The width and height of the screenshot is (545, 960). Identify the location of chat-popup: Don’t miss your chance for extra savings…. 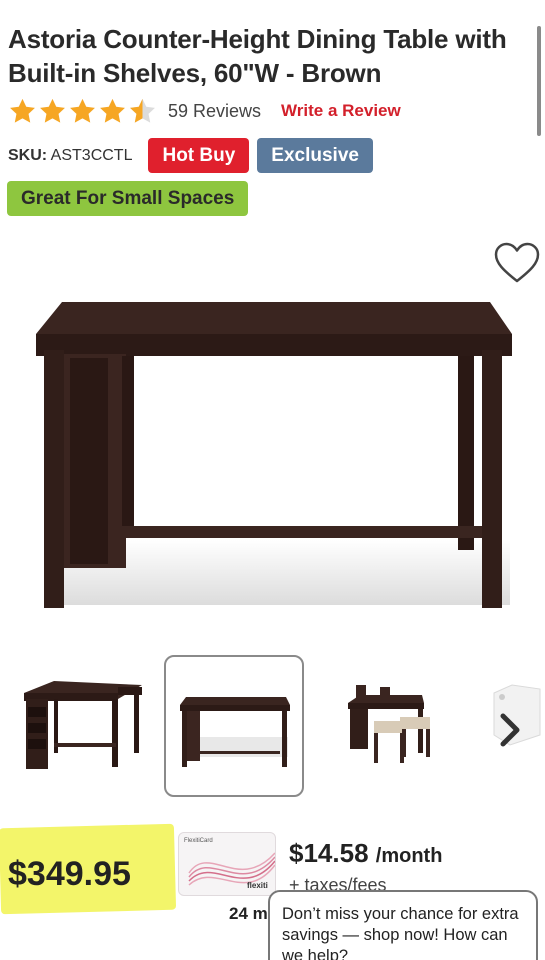
(403, 925).